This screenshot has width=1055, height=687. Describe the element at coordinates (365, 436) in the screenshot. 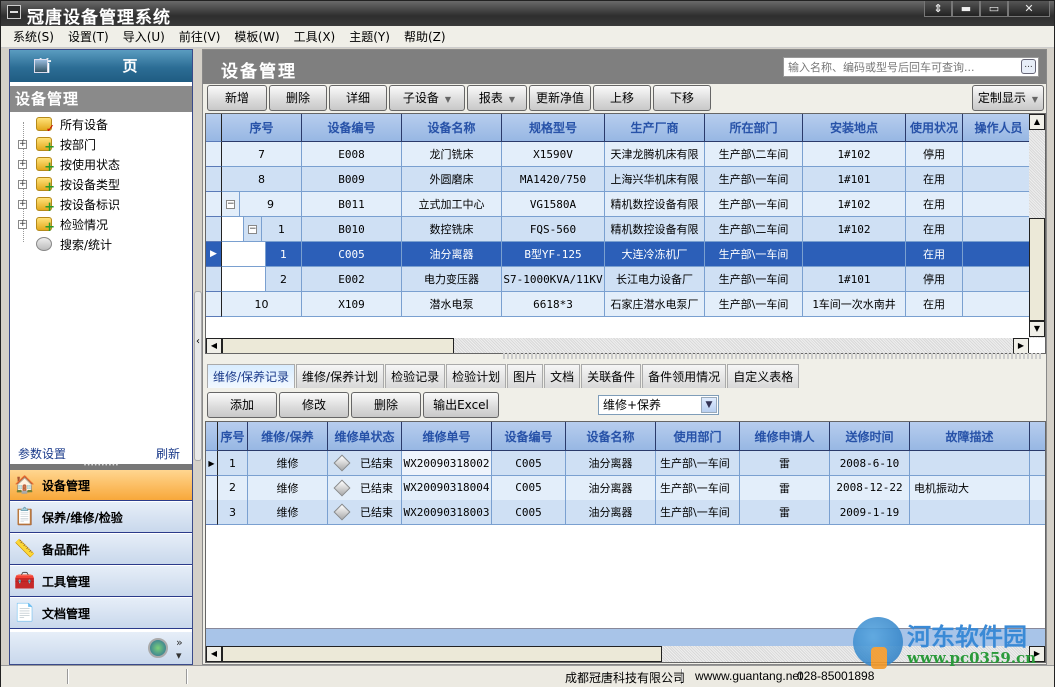

I see `column-header: 维修单状态` at that location.